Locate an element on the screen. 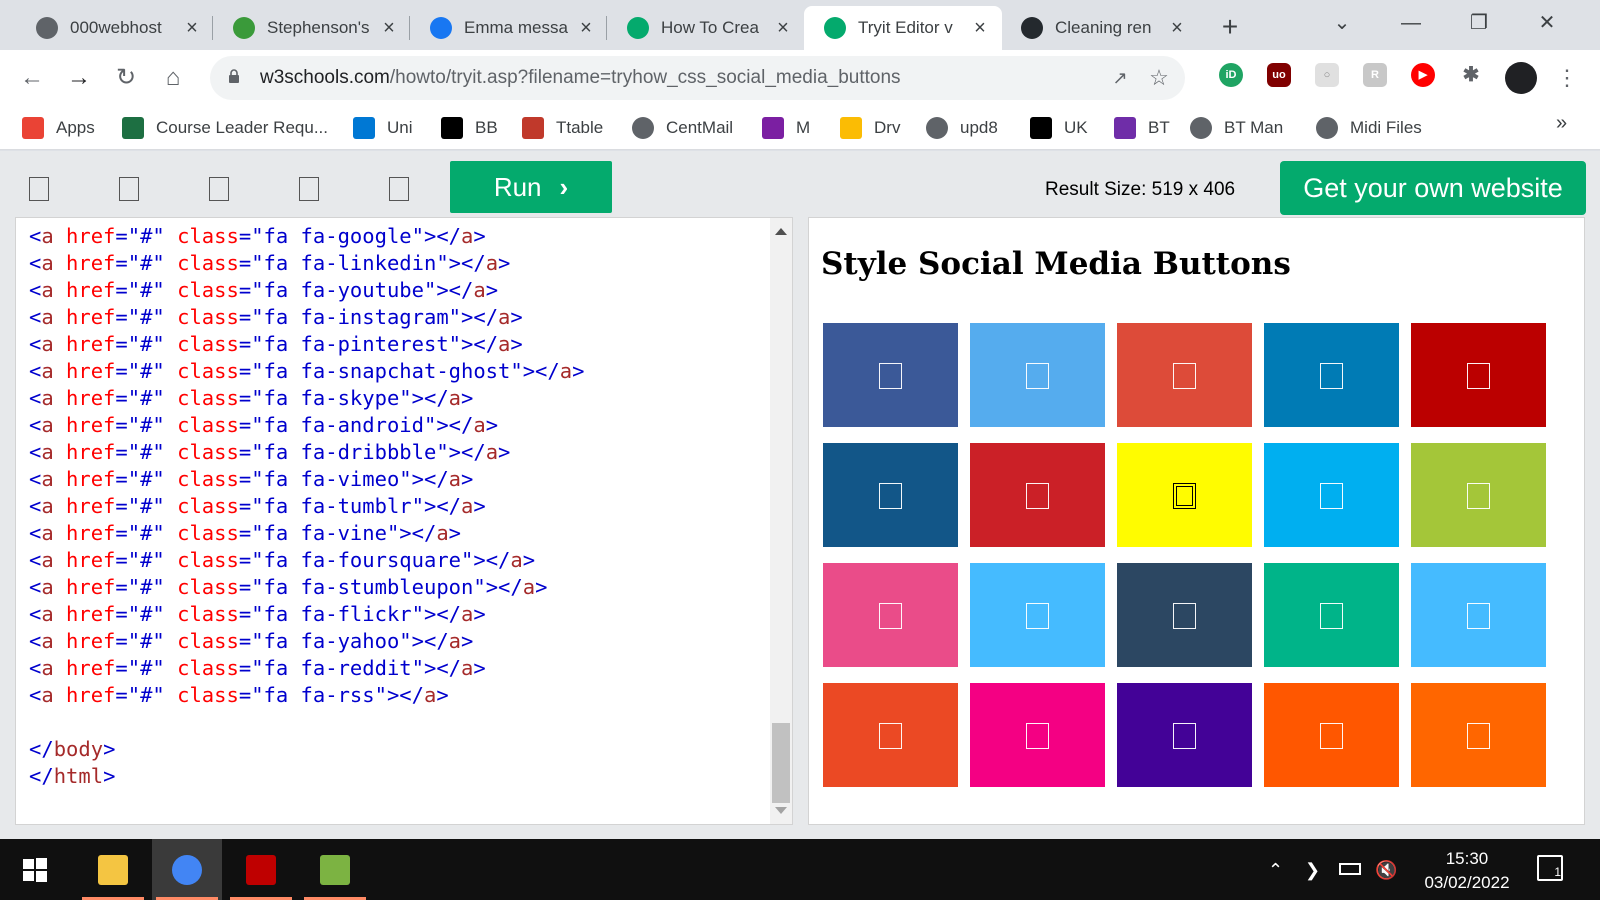  social-button-dribbble is located at coordinates (890, 615).